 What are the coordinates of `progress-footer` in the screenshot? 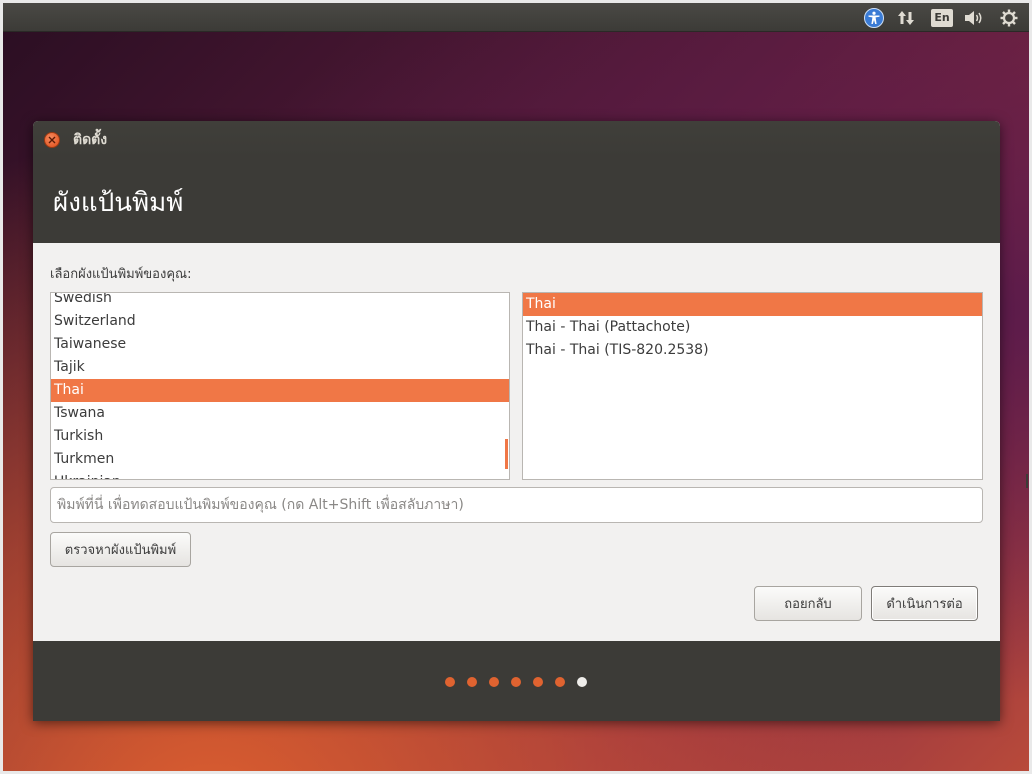 It's located at (516, 681).